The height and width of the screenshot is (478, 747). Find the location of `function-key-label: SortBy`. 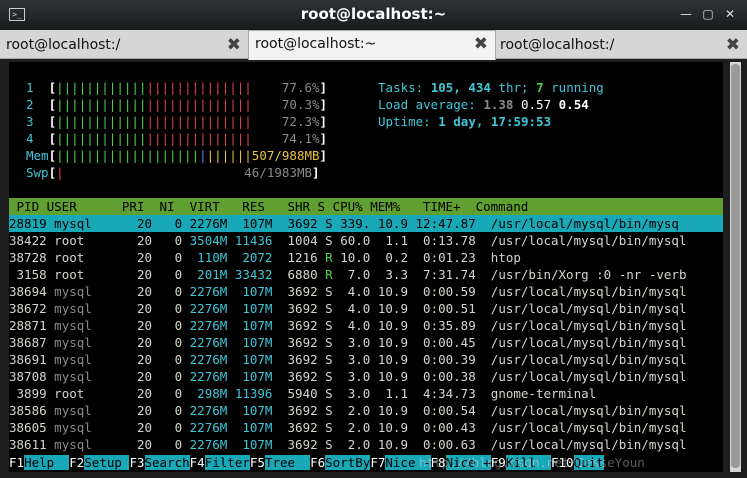

function-key-label: SortBy is located at coordinates (348, 462).